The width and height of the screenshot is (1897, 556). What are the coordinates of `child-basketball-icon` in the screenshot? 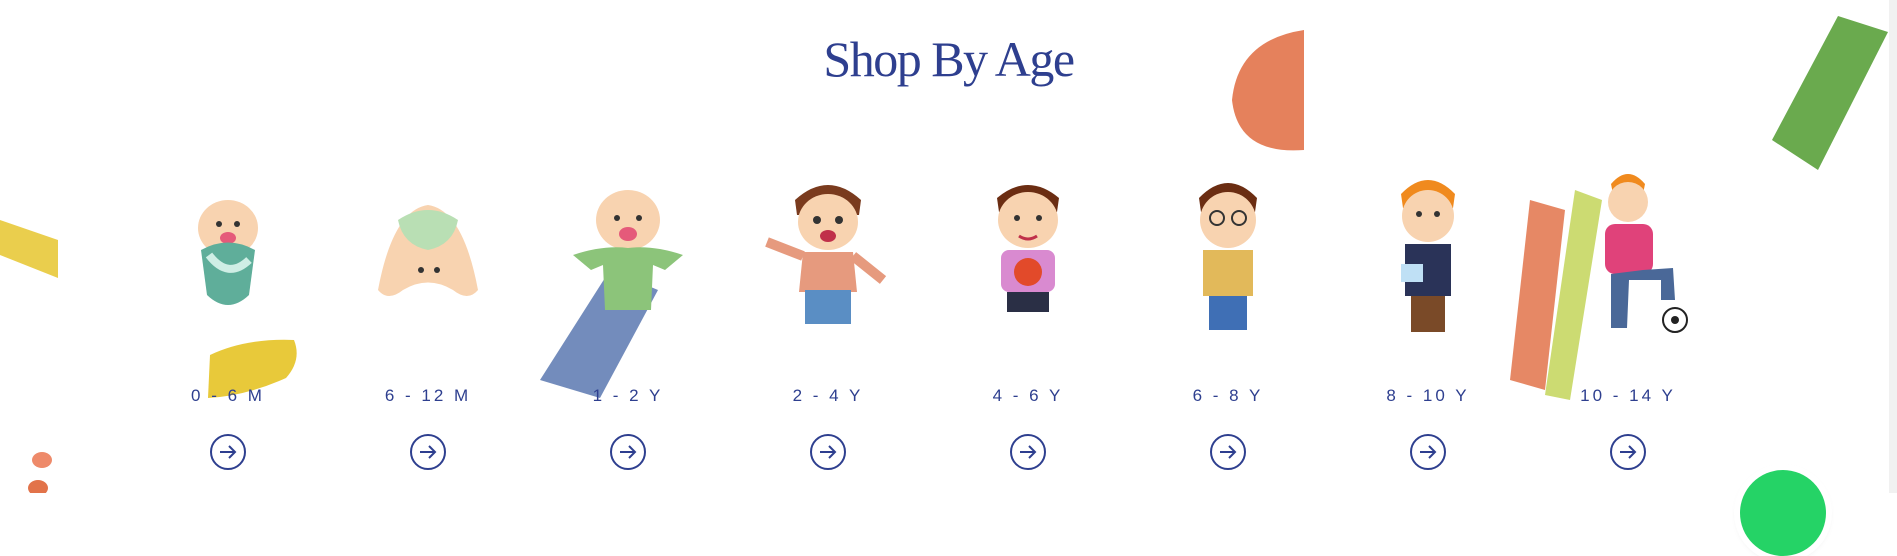 It's located at (1028, 248).